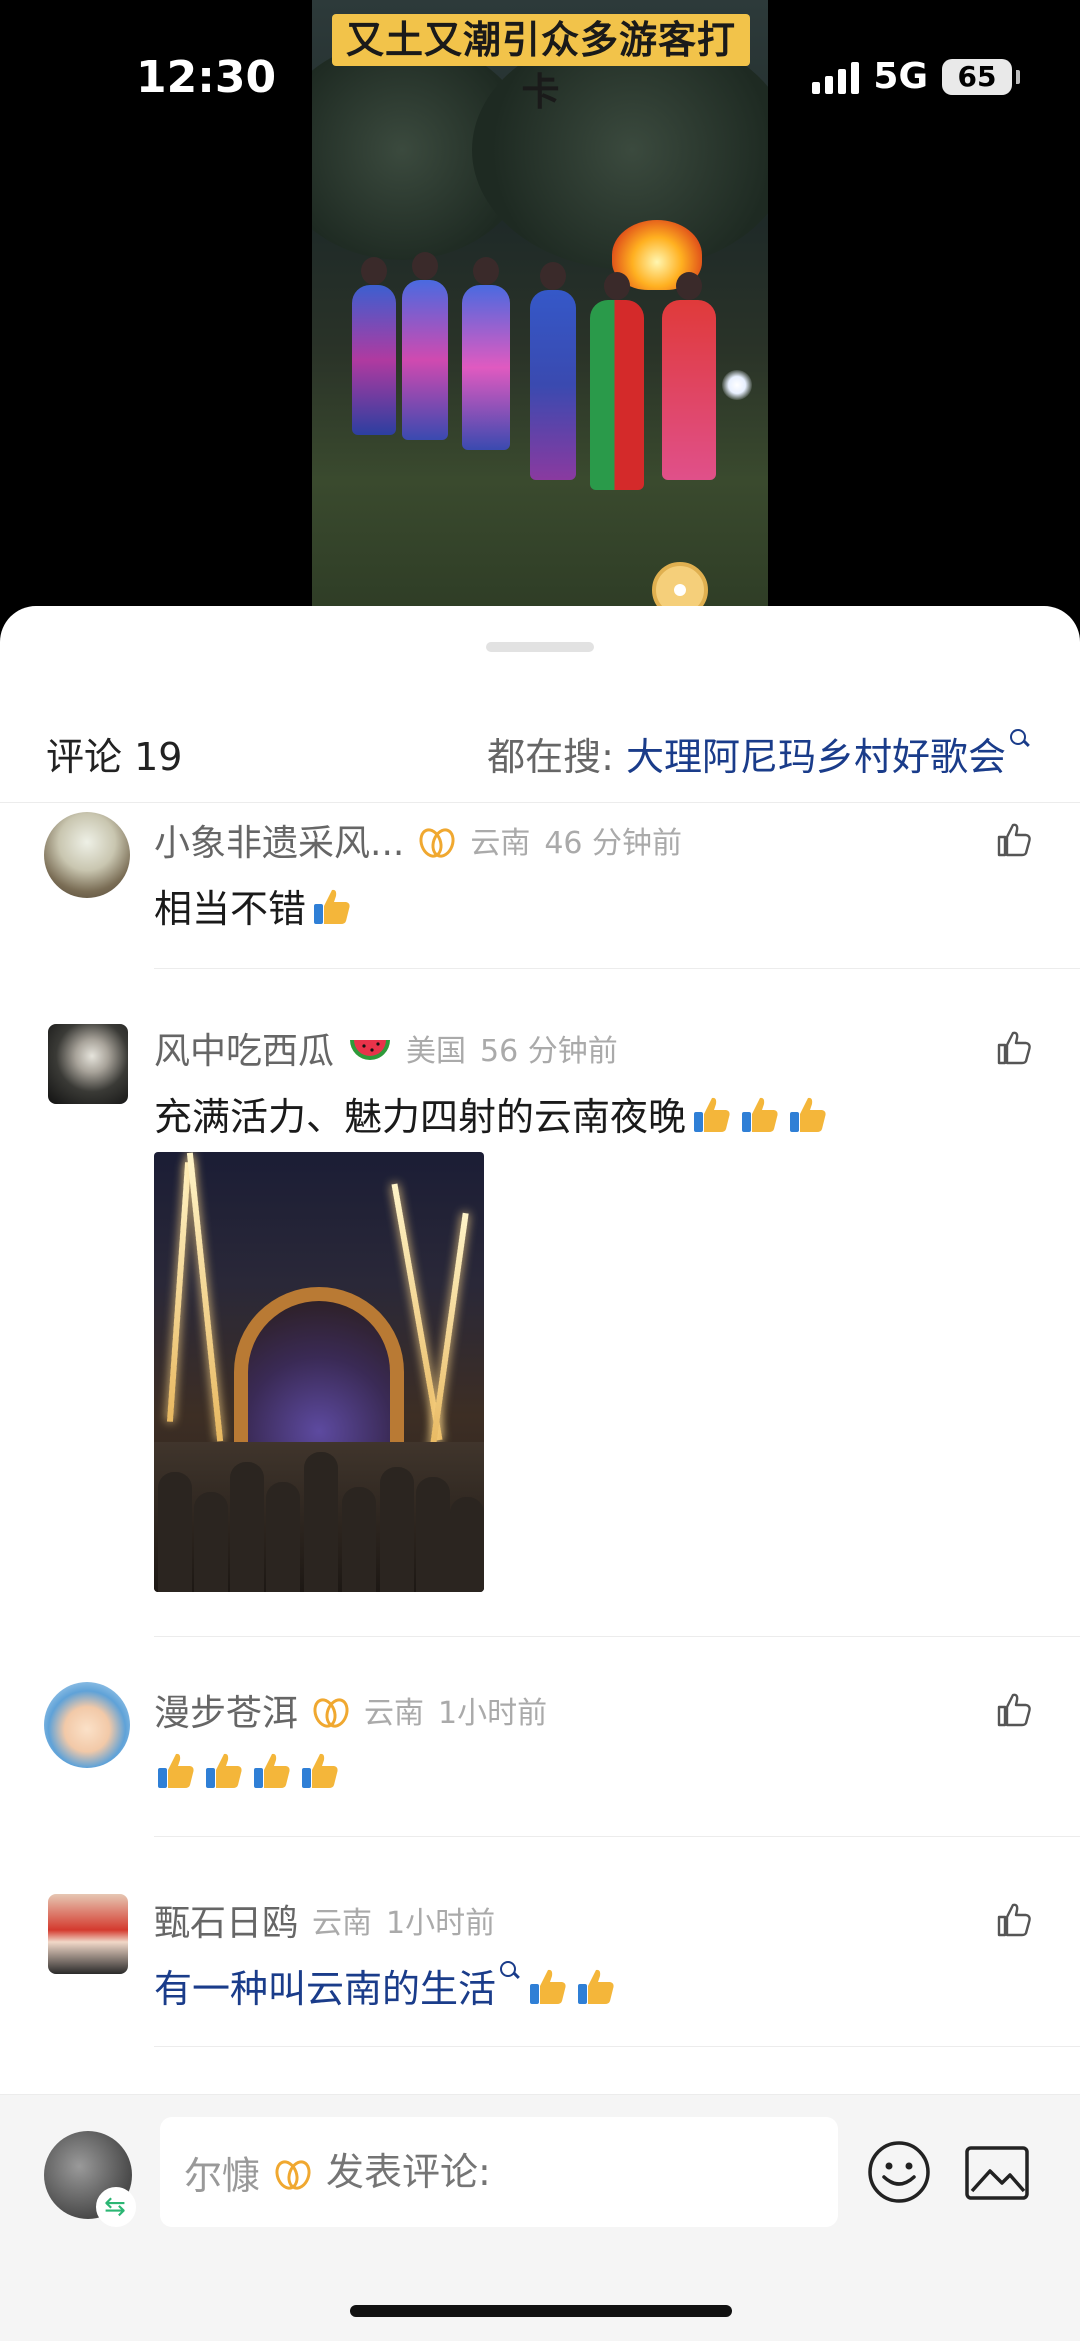 The height and width of the screenshot is (2341, 1080). I want to click on lamp-glow, so click(737, 385).